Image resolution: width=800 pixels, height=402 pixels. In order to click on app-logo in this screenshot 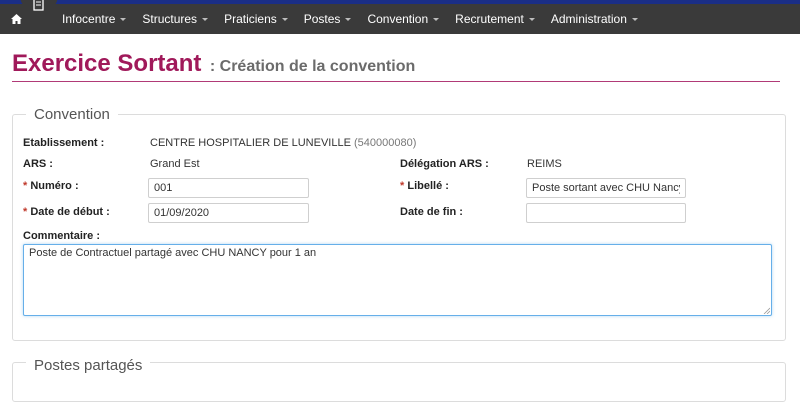, I will do `click(39, 7)`.